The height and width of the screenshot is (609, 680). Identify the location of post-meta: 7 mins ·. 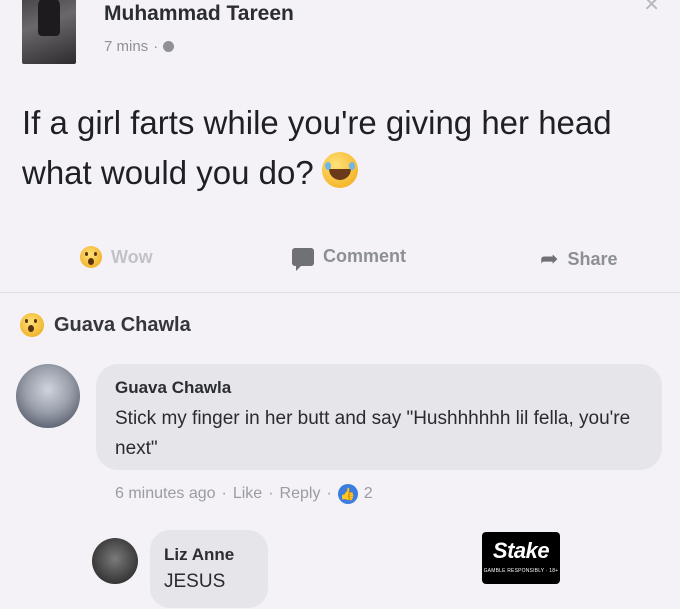
(139, 46).